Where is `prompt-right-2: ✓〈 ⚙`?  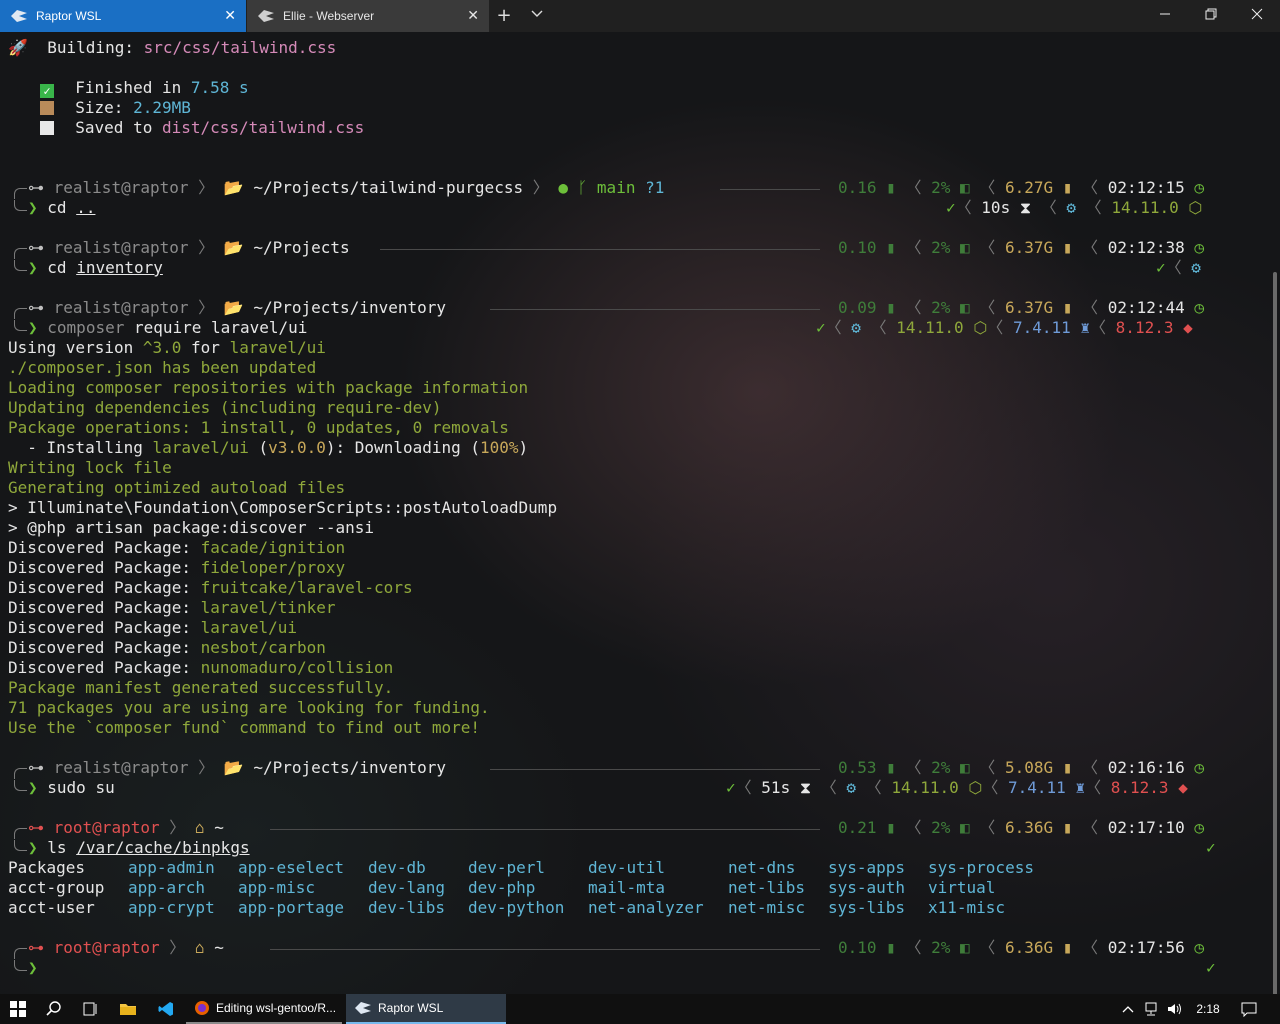
prompt-right-2: ✓〈 ⚙ is located at coordinates (1178, 267).